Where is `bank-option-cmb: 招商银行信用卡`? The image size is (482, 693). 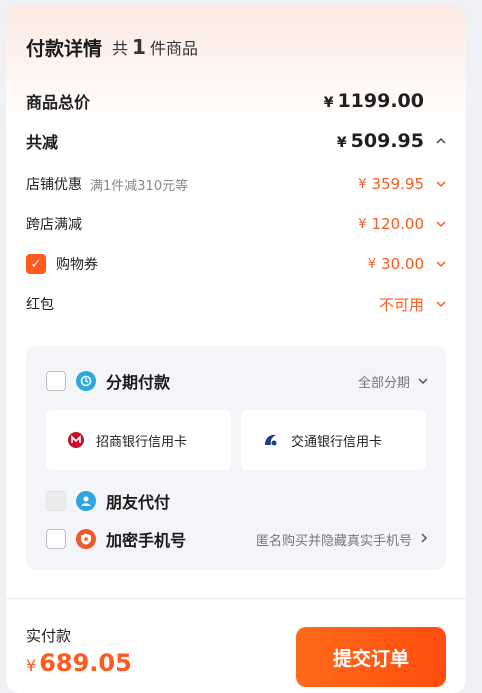
bank-option-cmb: 招商银行信用卡 is located at coordinates (138, 440).